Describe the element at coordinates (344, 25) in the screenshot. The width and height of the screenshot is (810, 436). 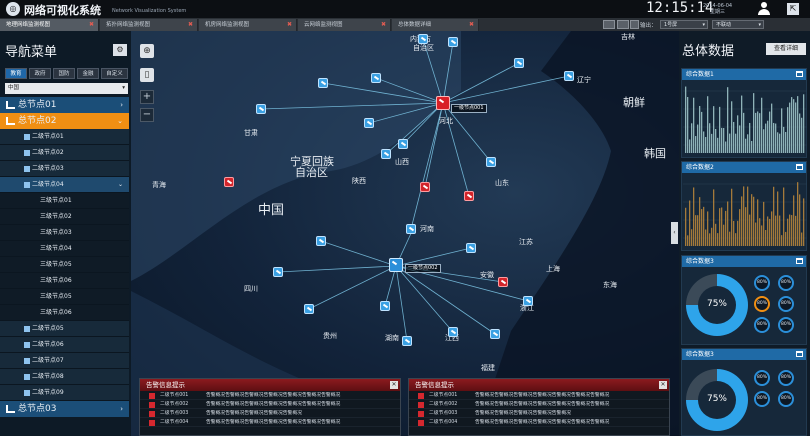
I see `tab-cloud-monitor: 云网络监测视图 ✖` at that location.